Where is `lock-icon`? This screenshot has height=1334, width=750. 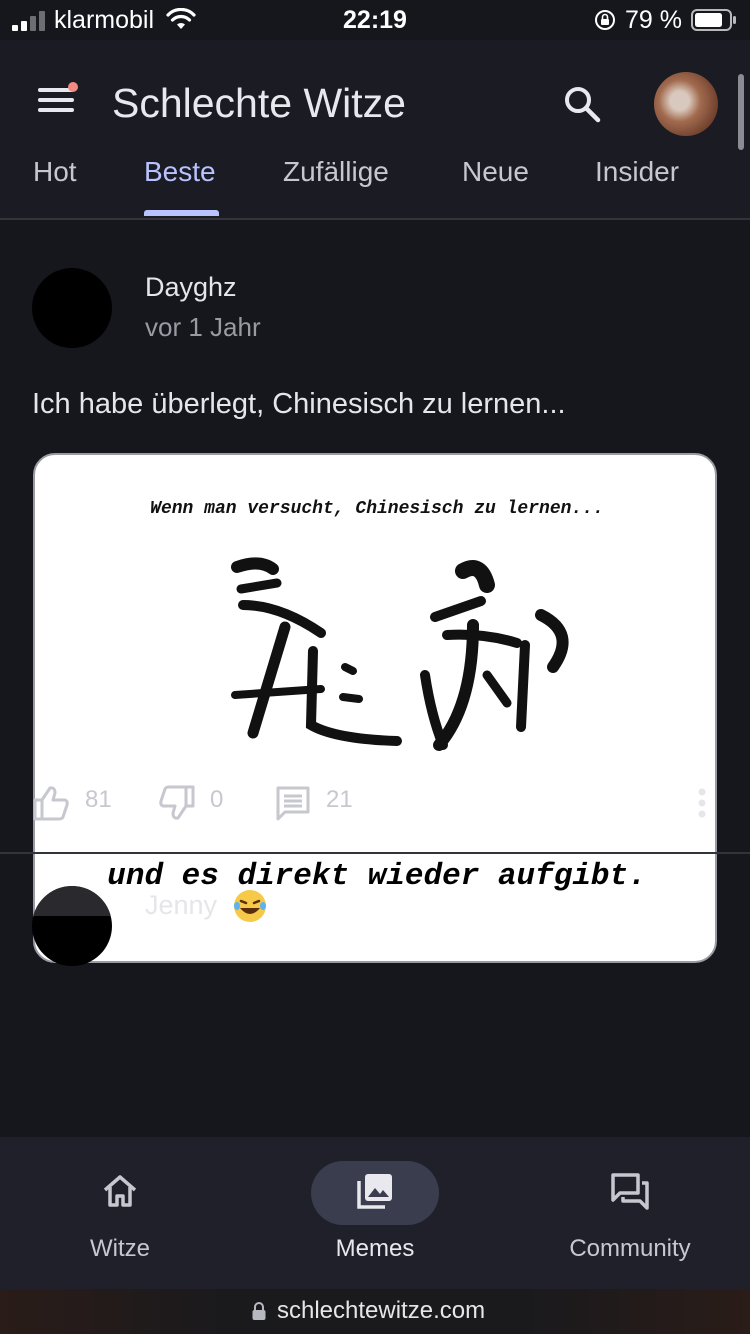 lock-icon is located at coordinates (259, 1311).